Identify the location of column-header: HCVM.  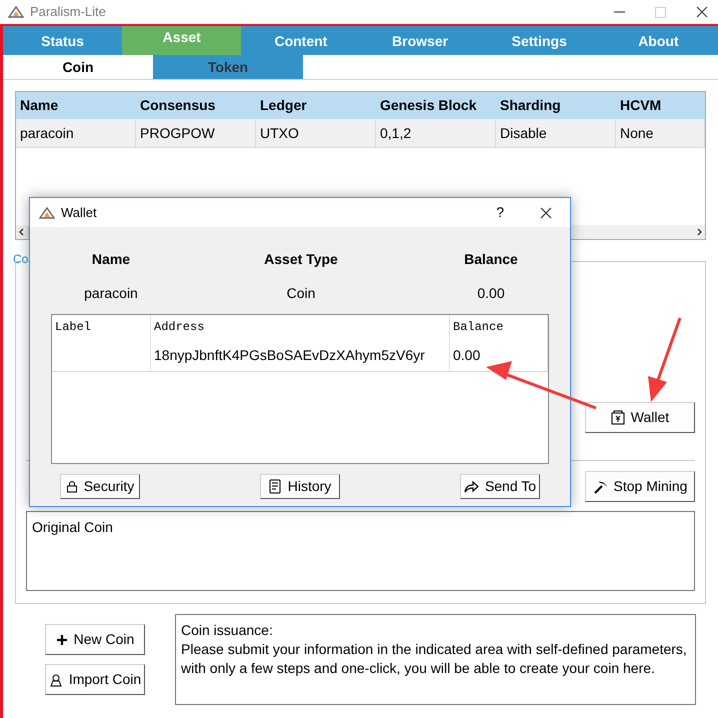
(640, 105).